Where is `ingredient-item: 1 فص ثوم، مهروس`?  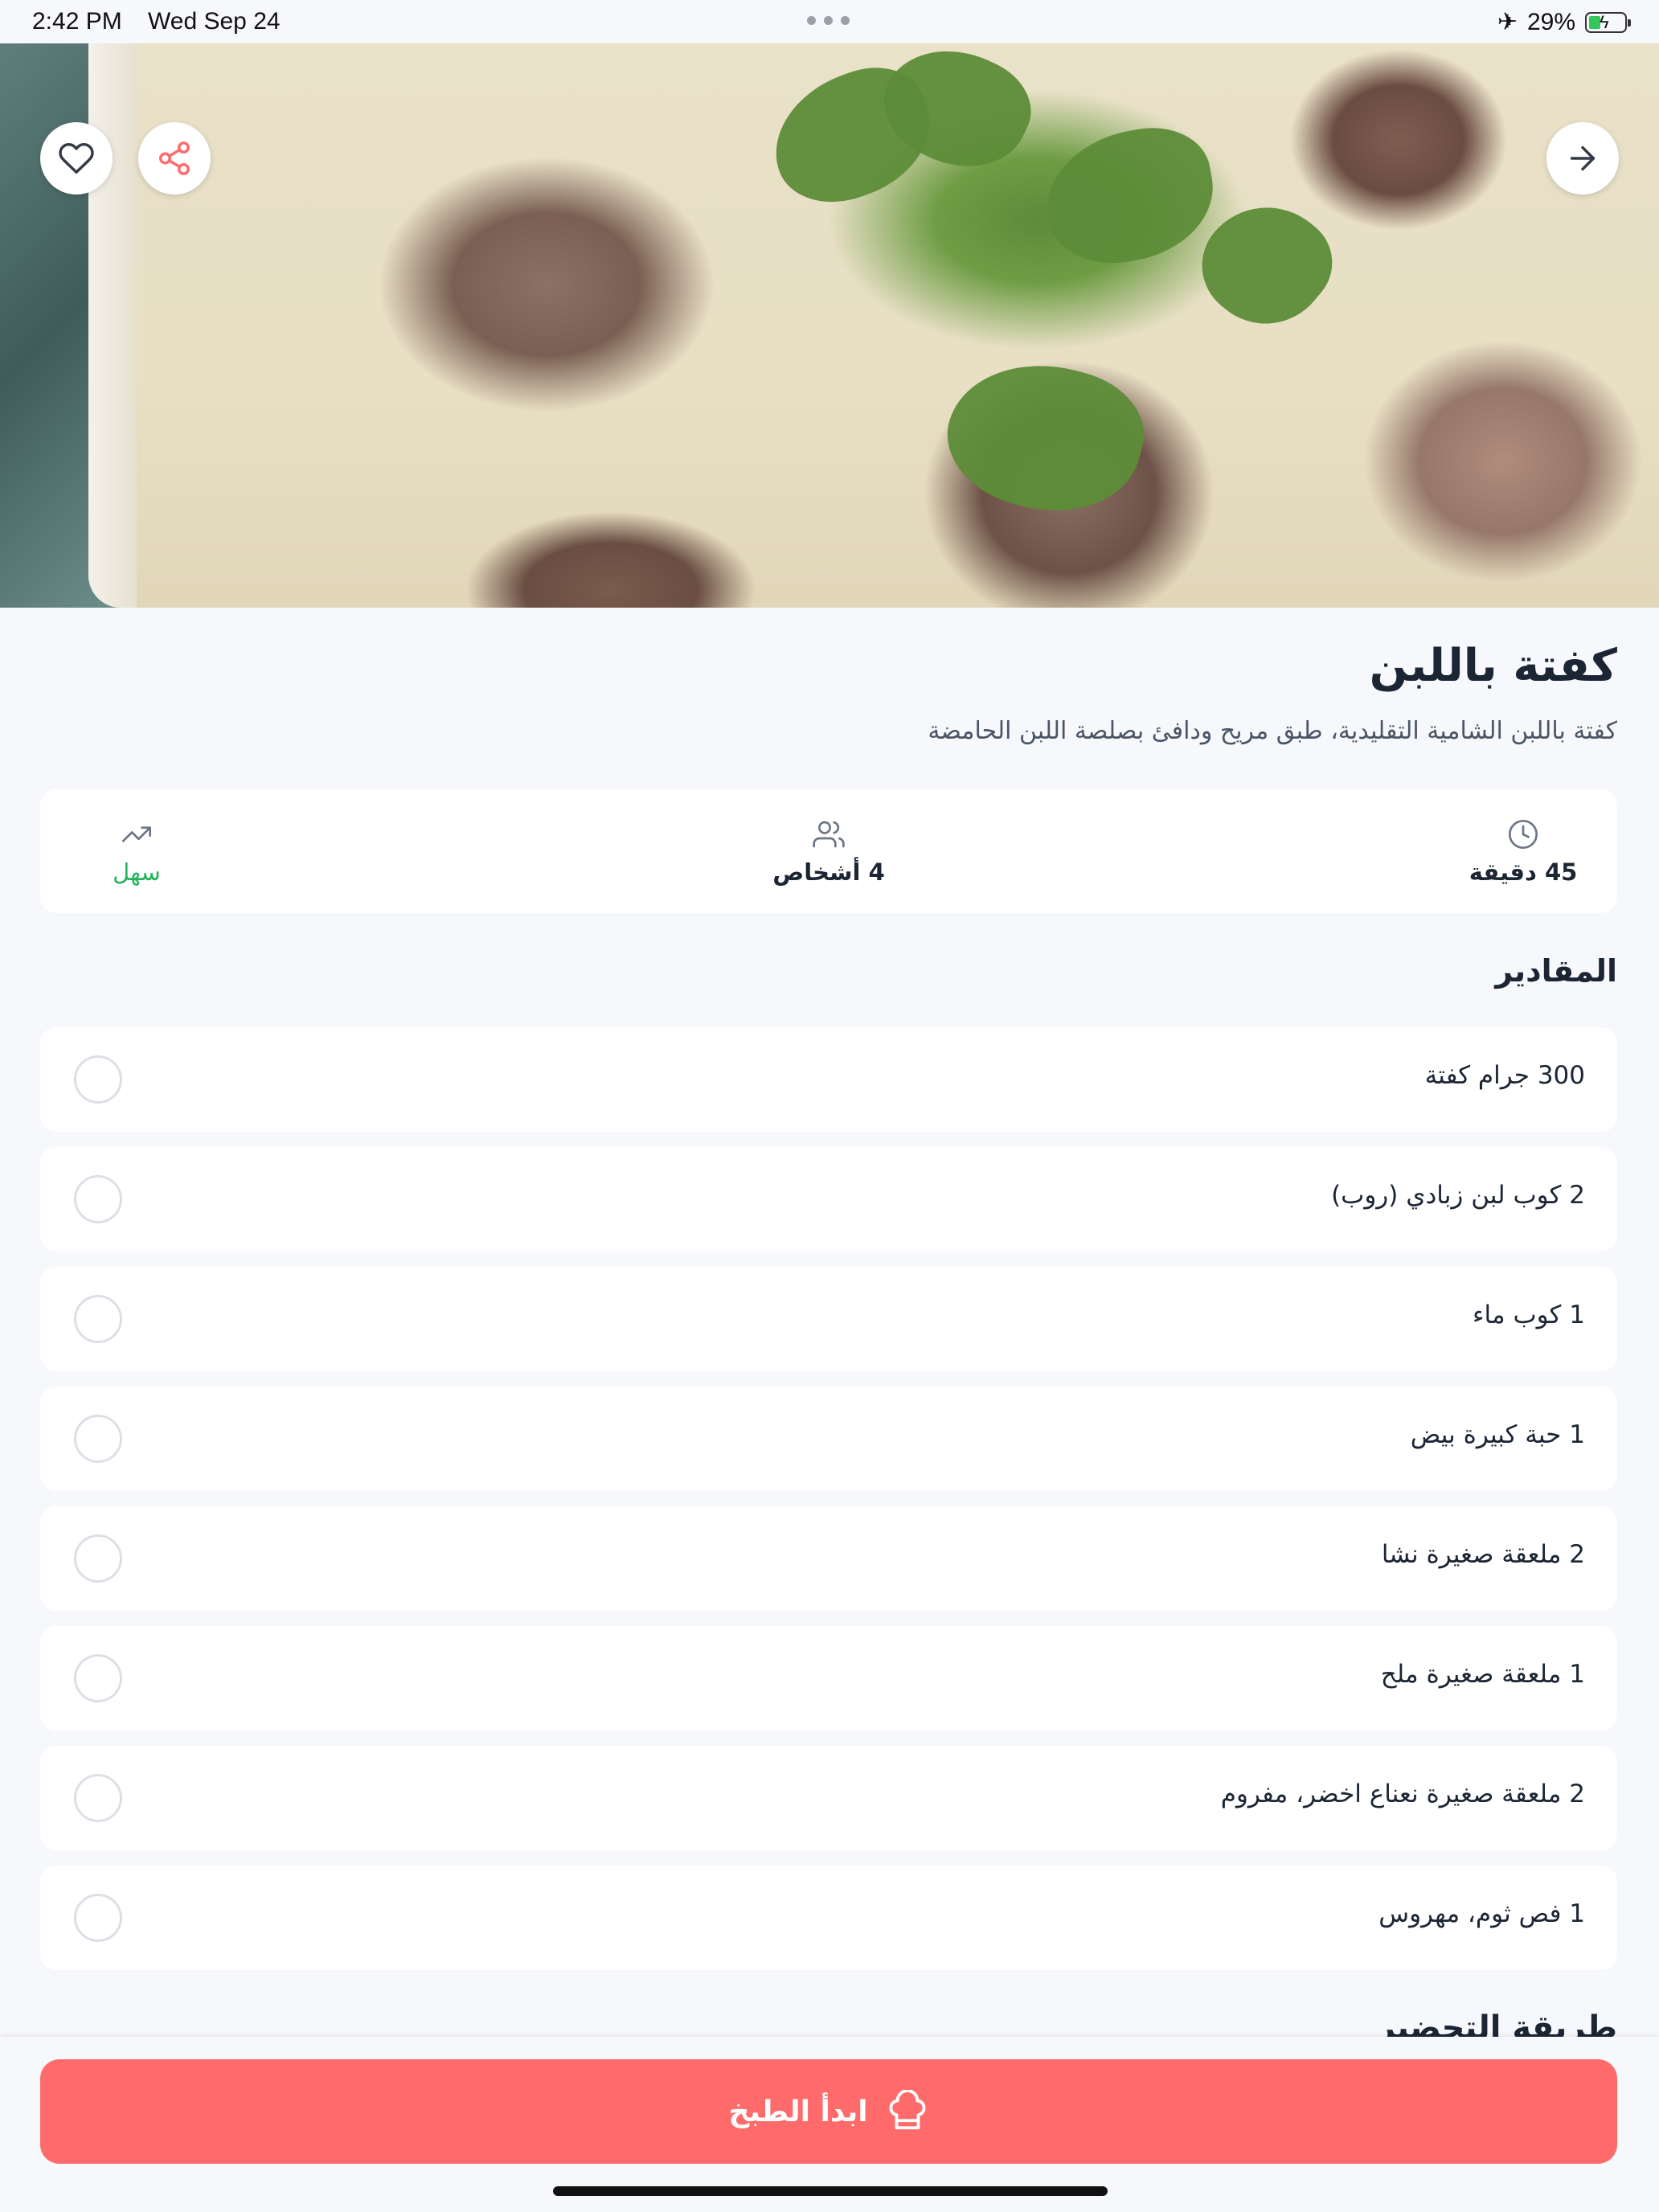
ingredient-item: 1 فص ثوم، مهروس is located at coordinates (828, 1918).